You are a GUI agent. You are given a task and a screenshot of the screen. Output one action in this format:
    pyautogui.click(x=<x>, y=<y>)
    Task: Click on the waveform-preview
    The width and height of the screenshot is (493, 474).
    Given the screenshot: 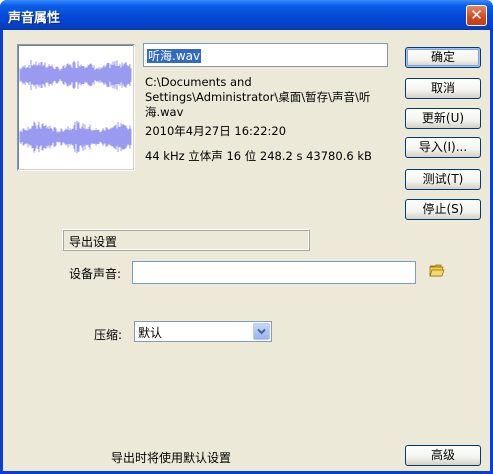 What is the action you would take?
    pyautogui.click(x=76, y=107)
    